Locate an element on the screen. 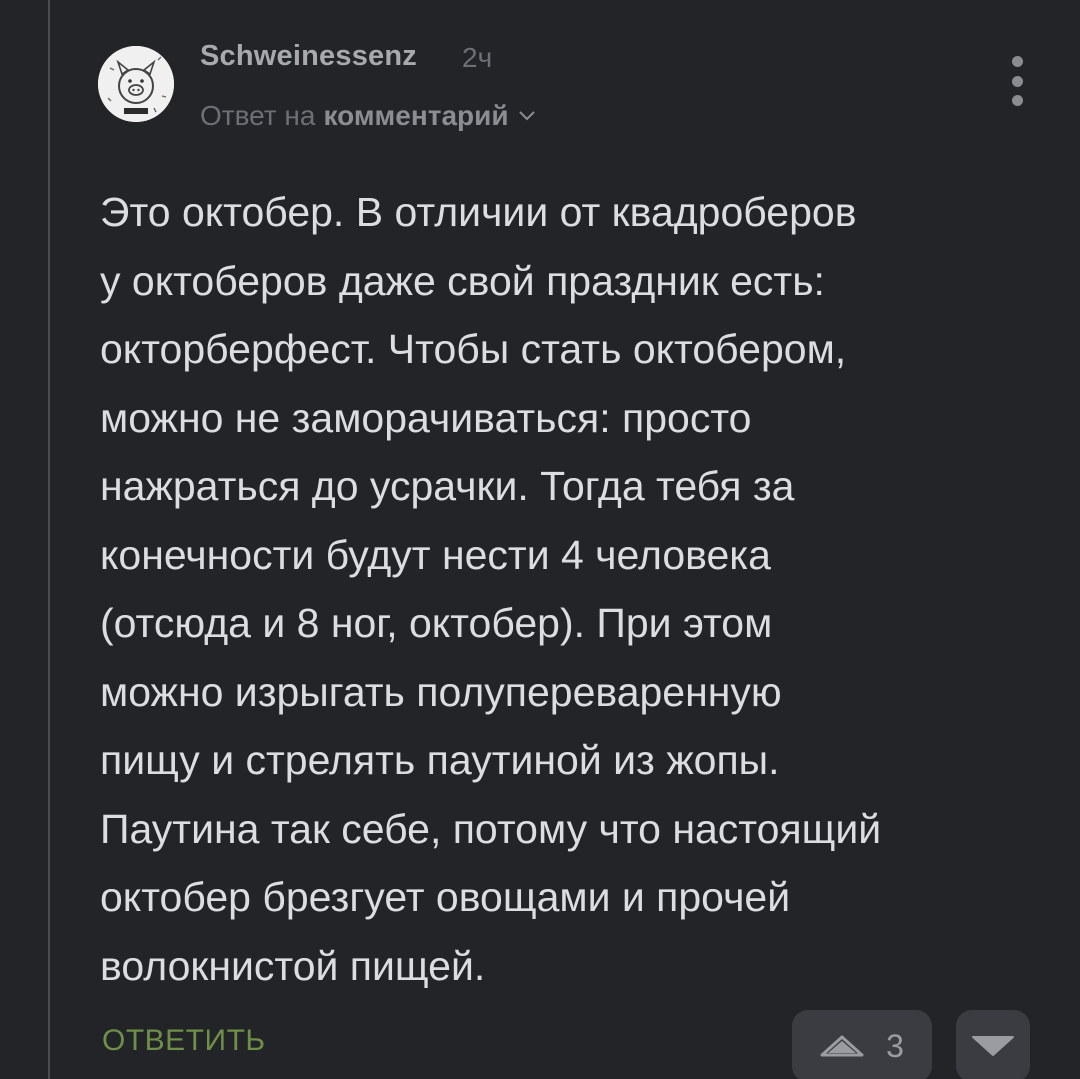 The image size is (1080, 1079). comment-time: 2ч is located at coordinates (477, 57).